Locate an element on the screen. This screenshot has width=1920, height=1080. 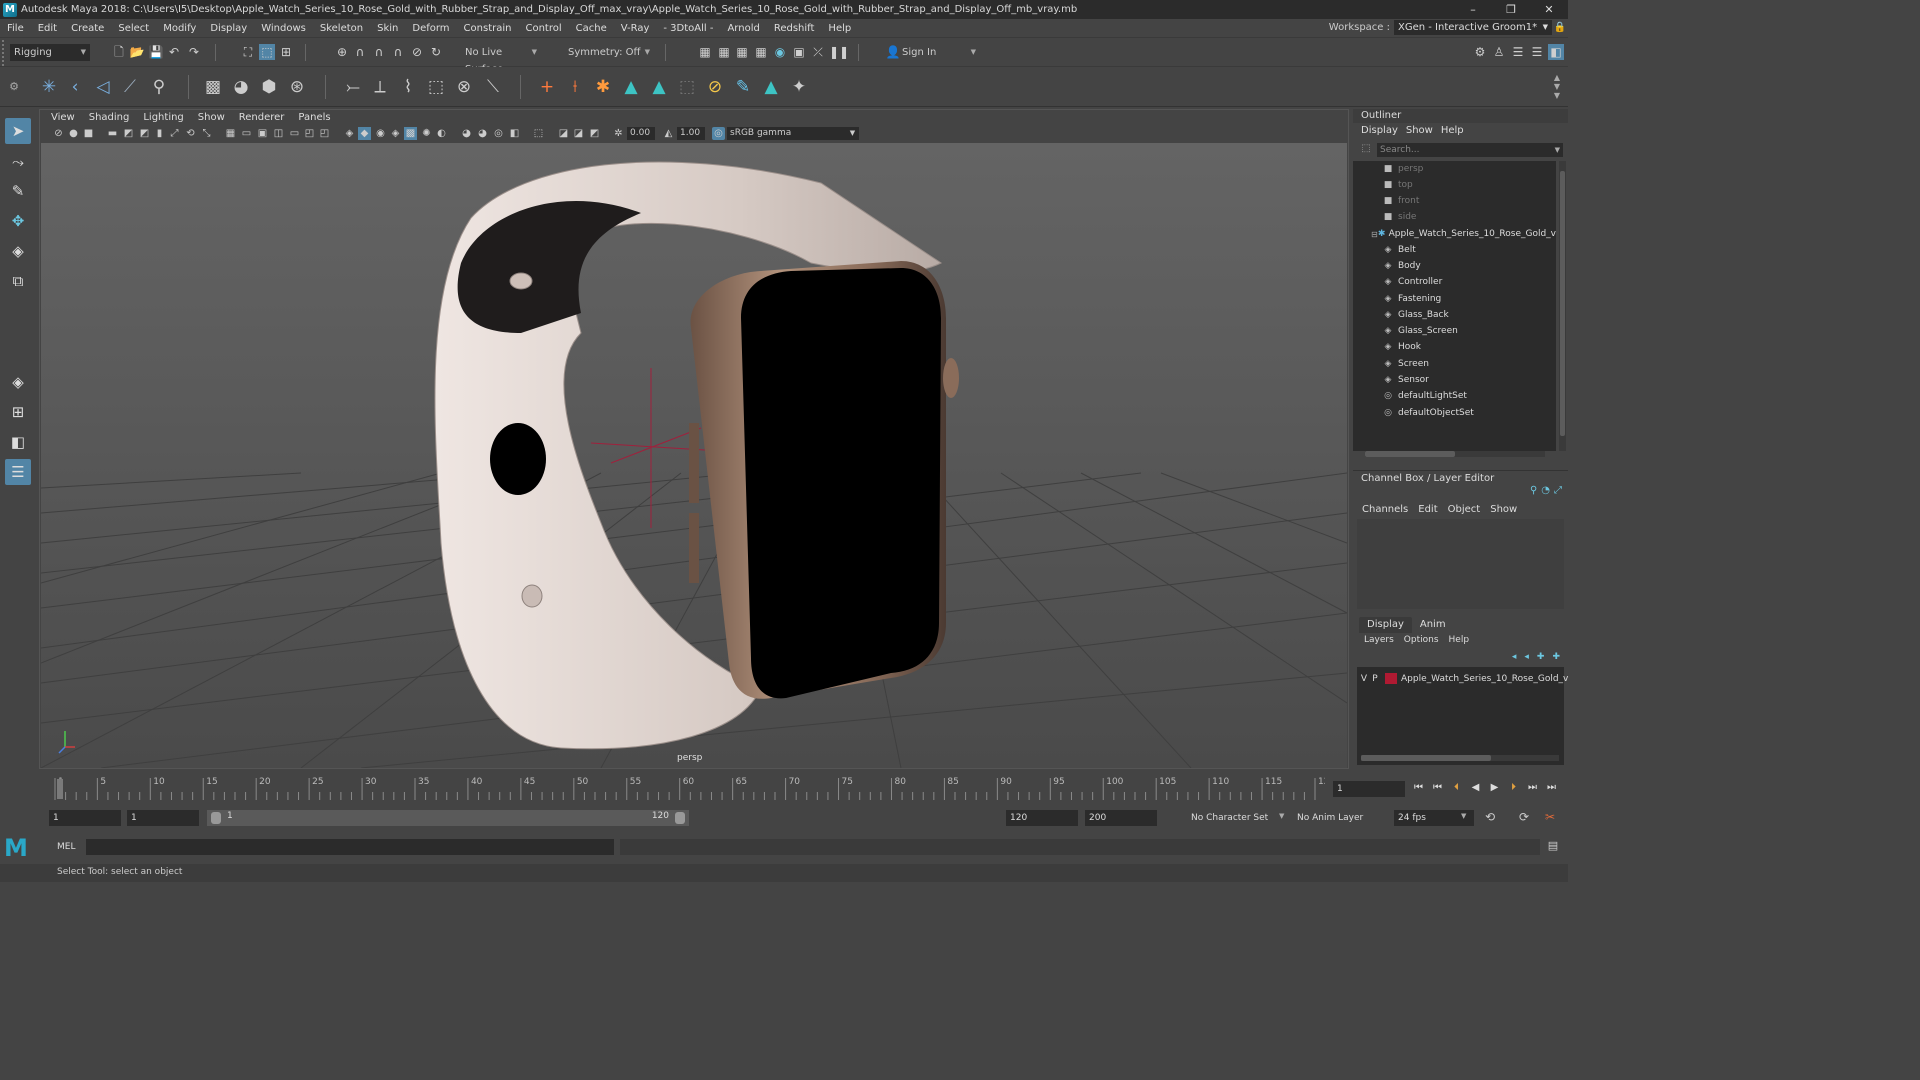
anti-aliasing-icon: ◎ is located at coordinates (498, 133).